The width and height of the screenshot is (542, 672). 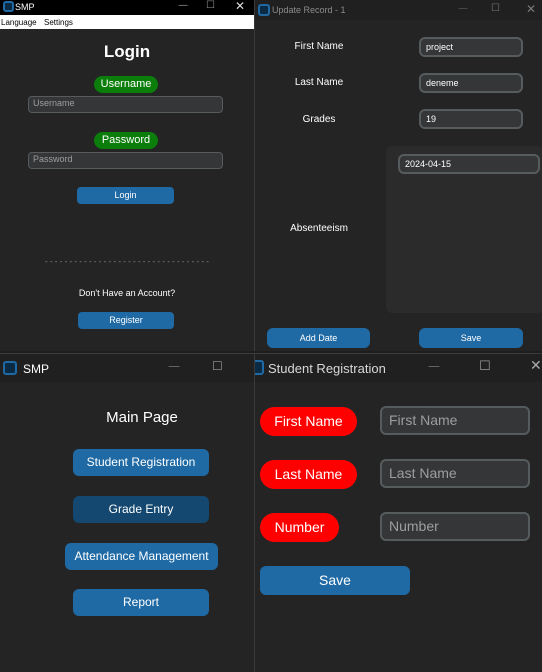 What do you see at coordinates (455, 526) in the screenshot?
I see `number-input: Number` at bounding box center [455, 526].